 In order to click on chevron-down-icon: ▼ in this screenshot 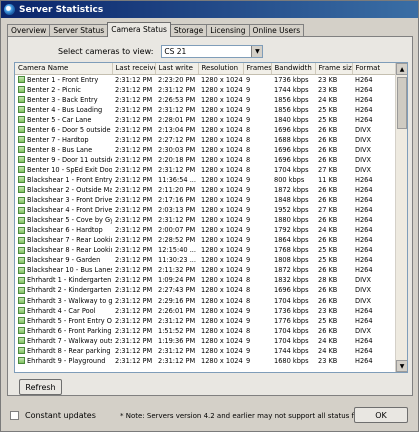, I will do `click(257, 51)`.